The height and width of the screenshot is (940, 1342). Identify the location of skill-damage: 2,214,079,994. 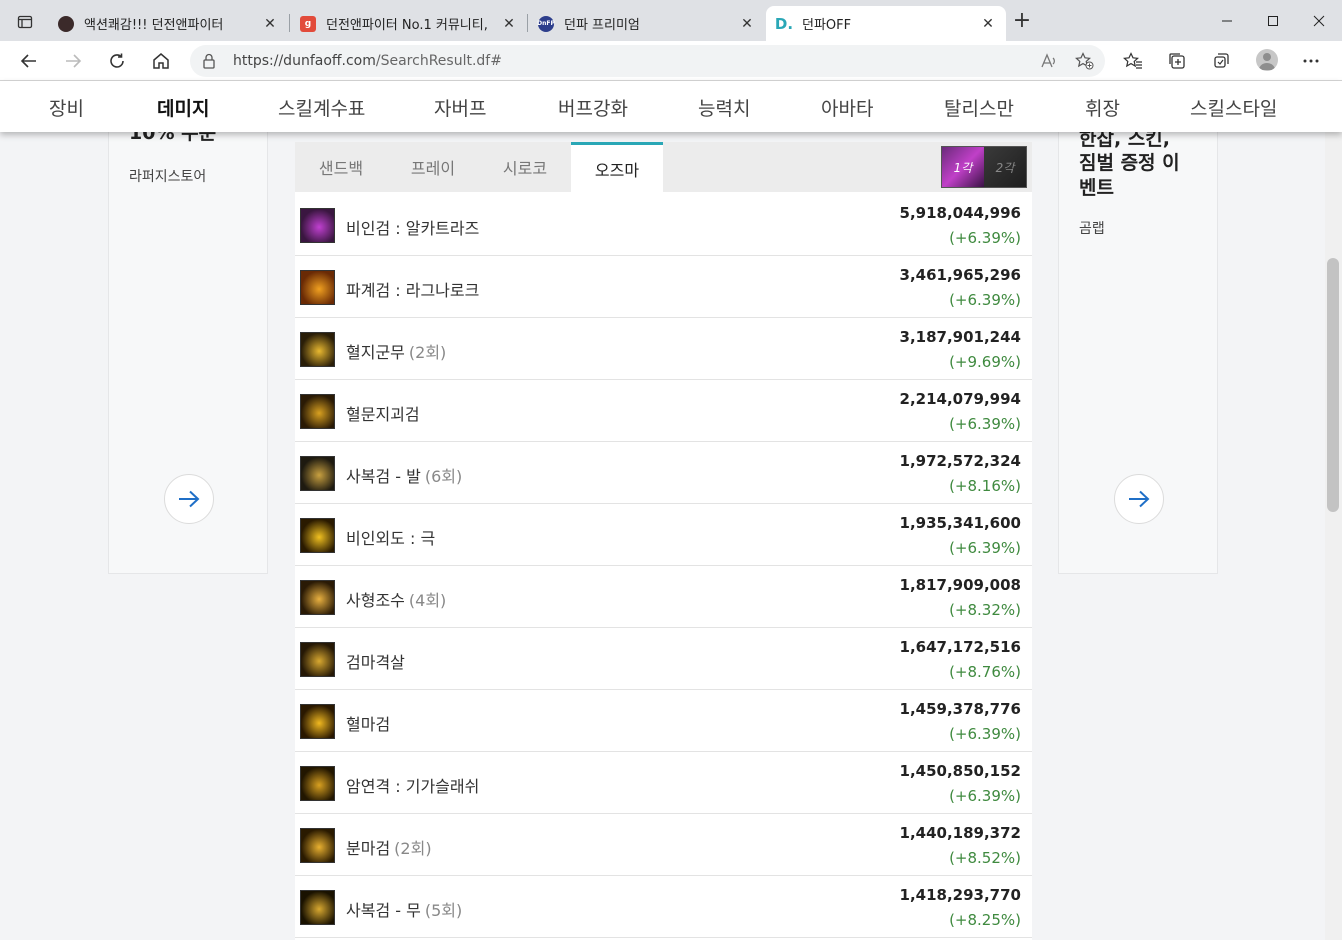
(960, 399).